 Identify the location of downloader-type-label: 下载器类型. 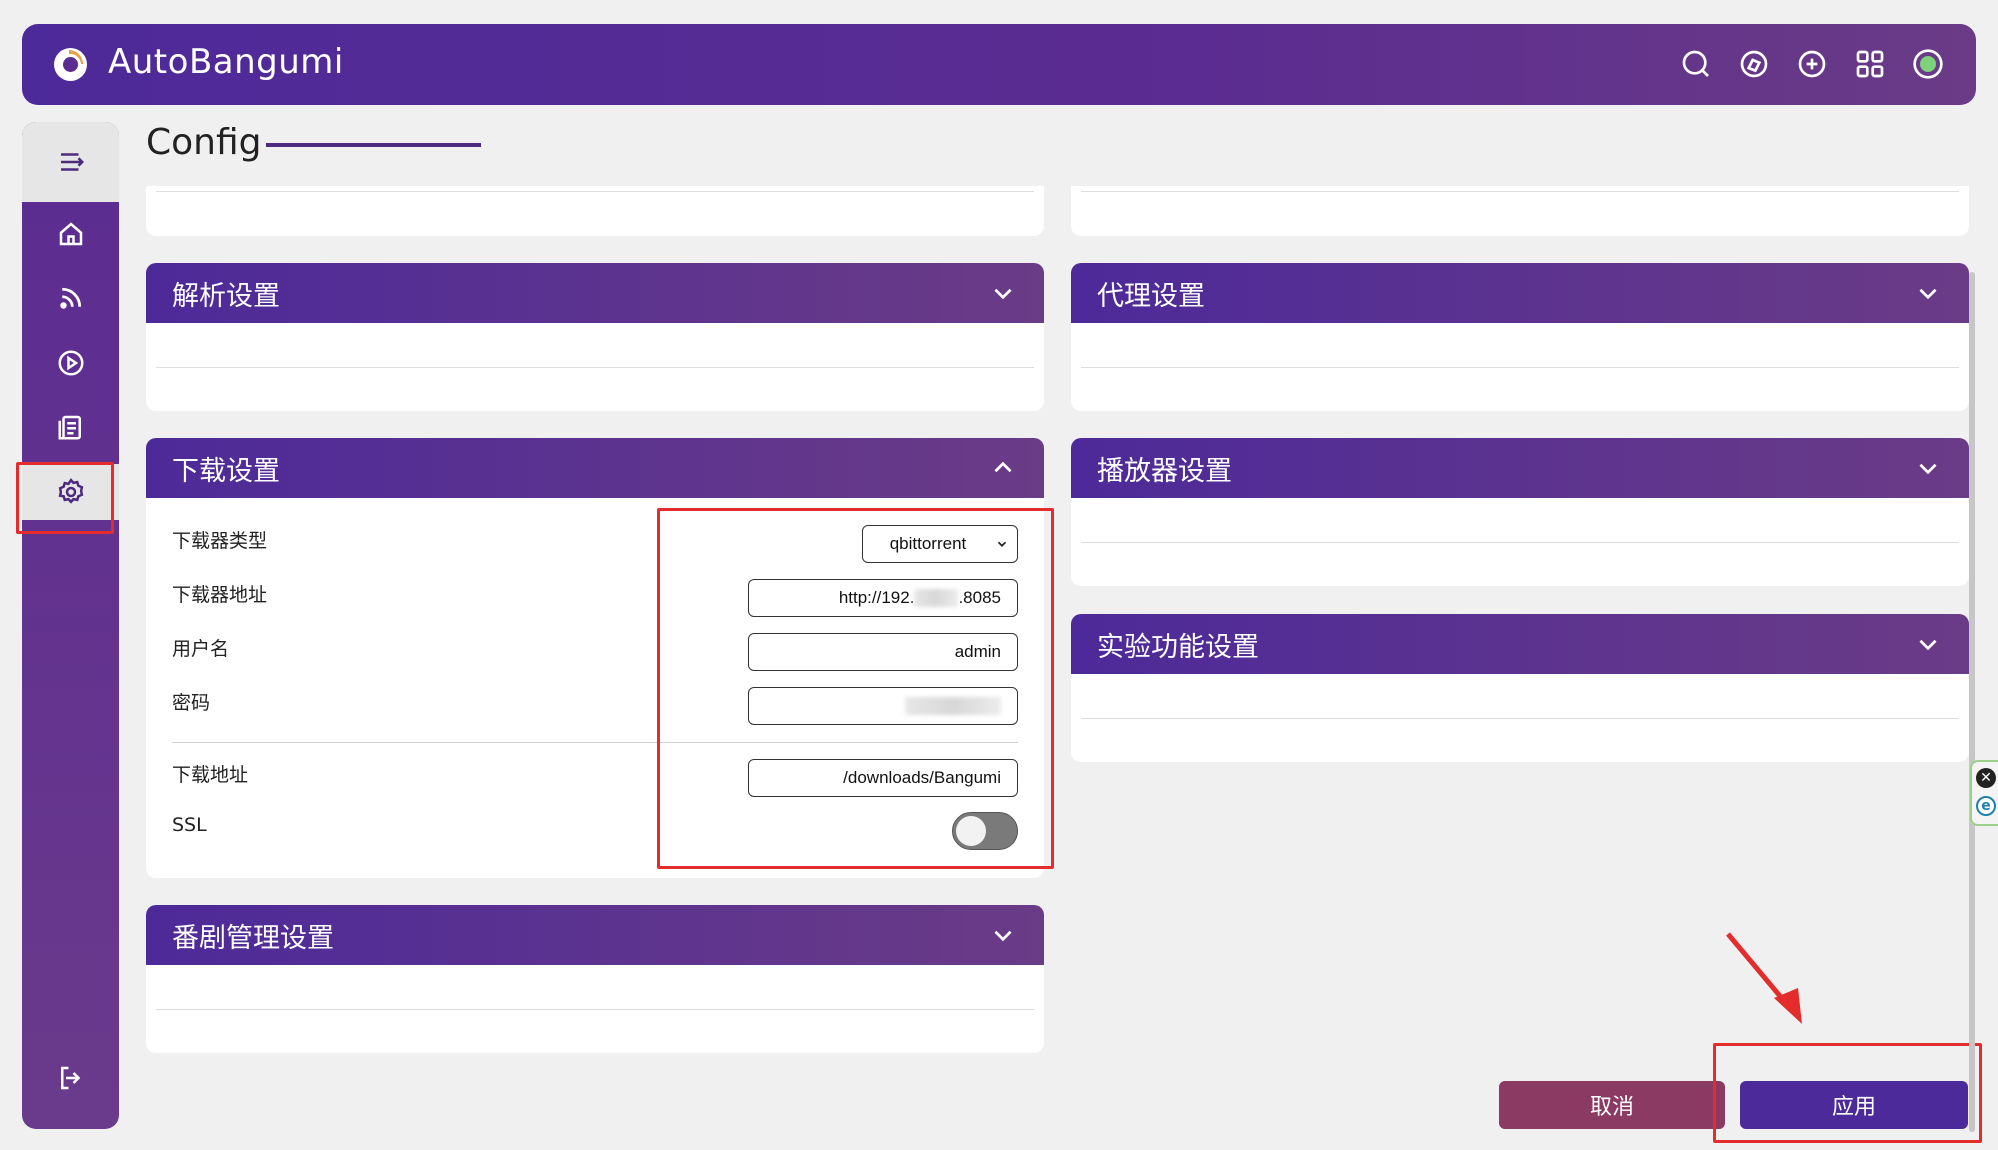
(220, 541).